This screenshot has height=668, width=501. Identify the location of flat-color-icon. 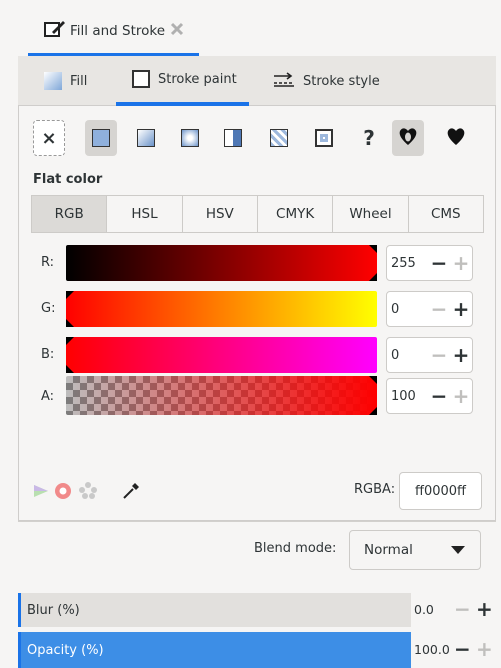
(101, 138).